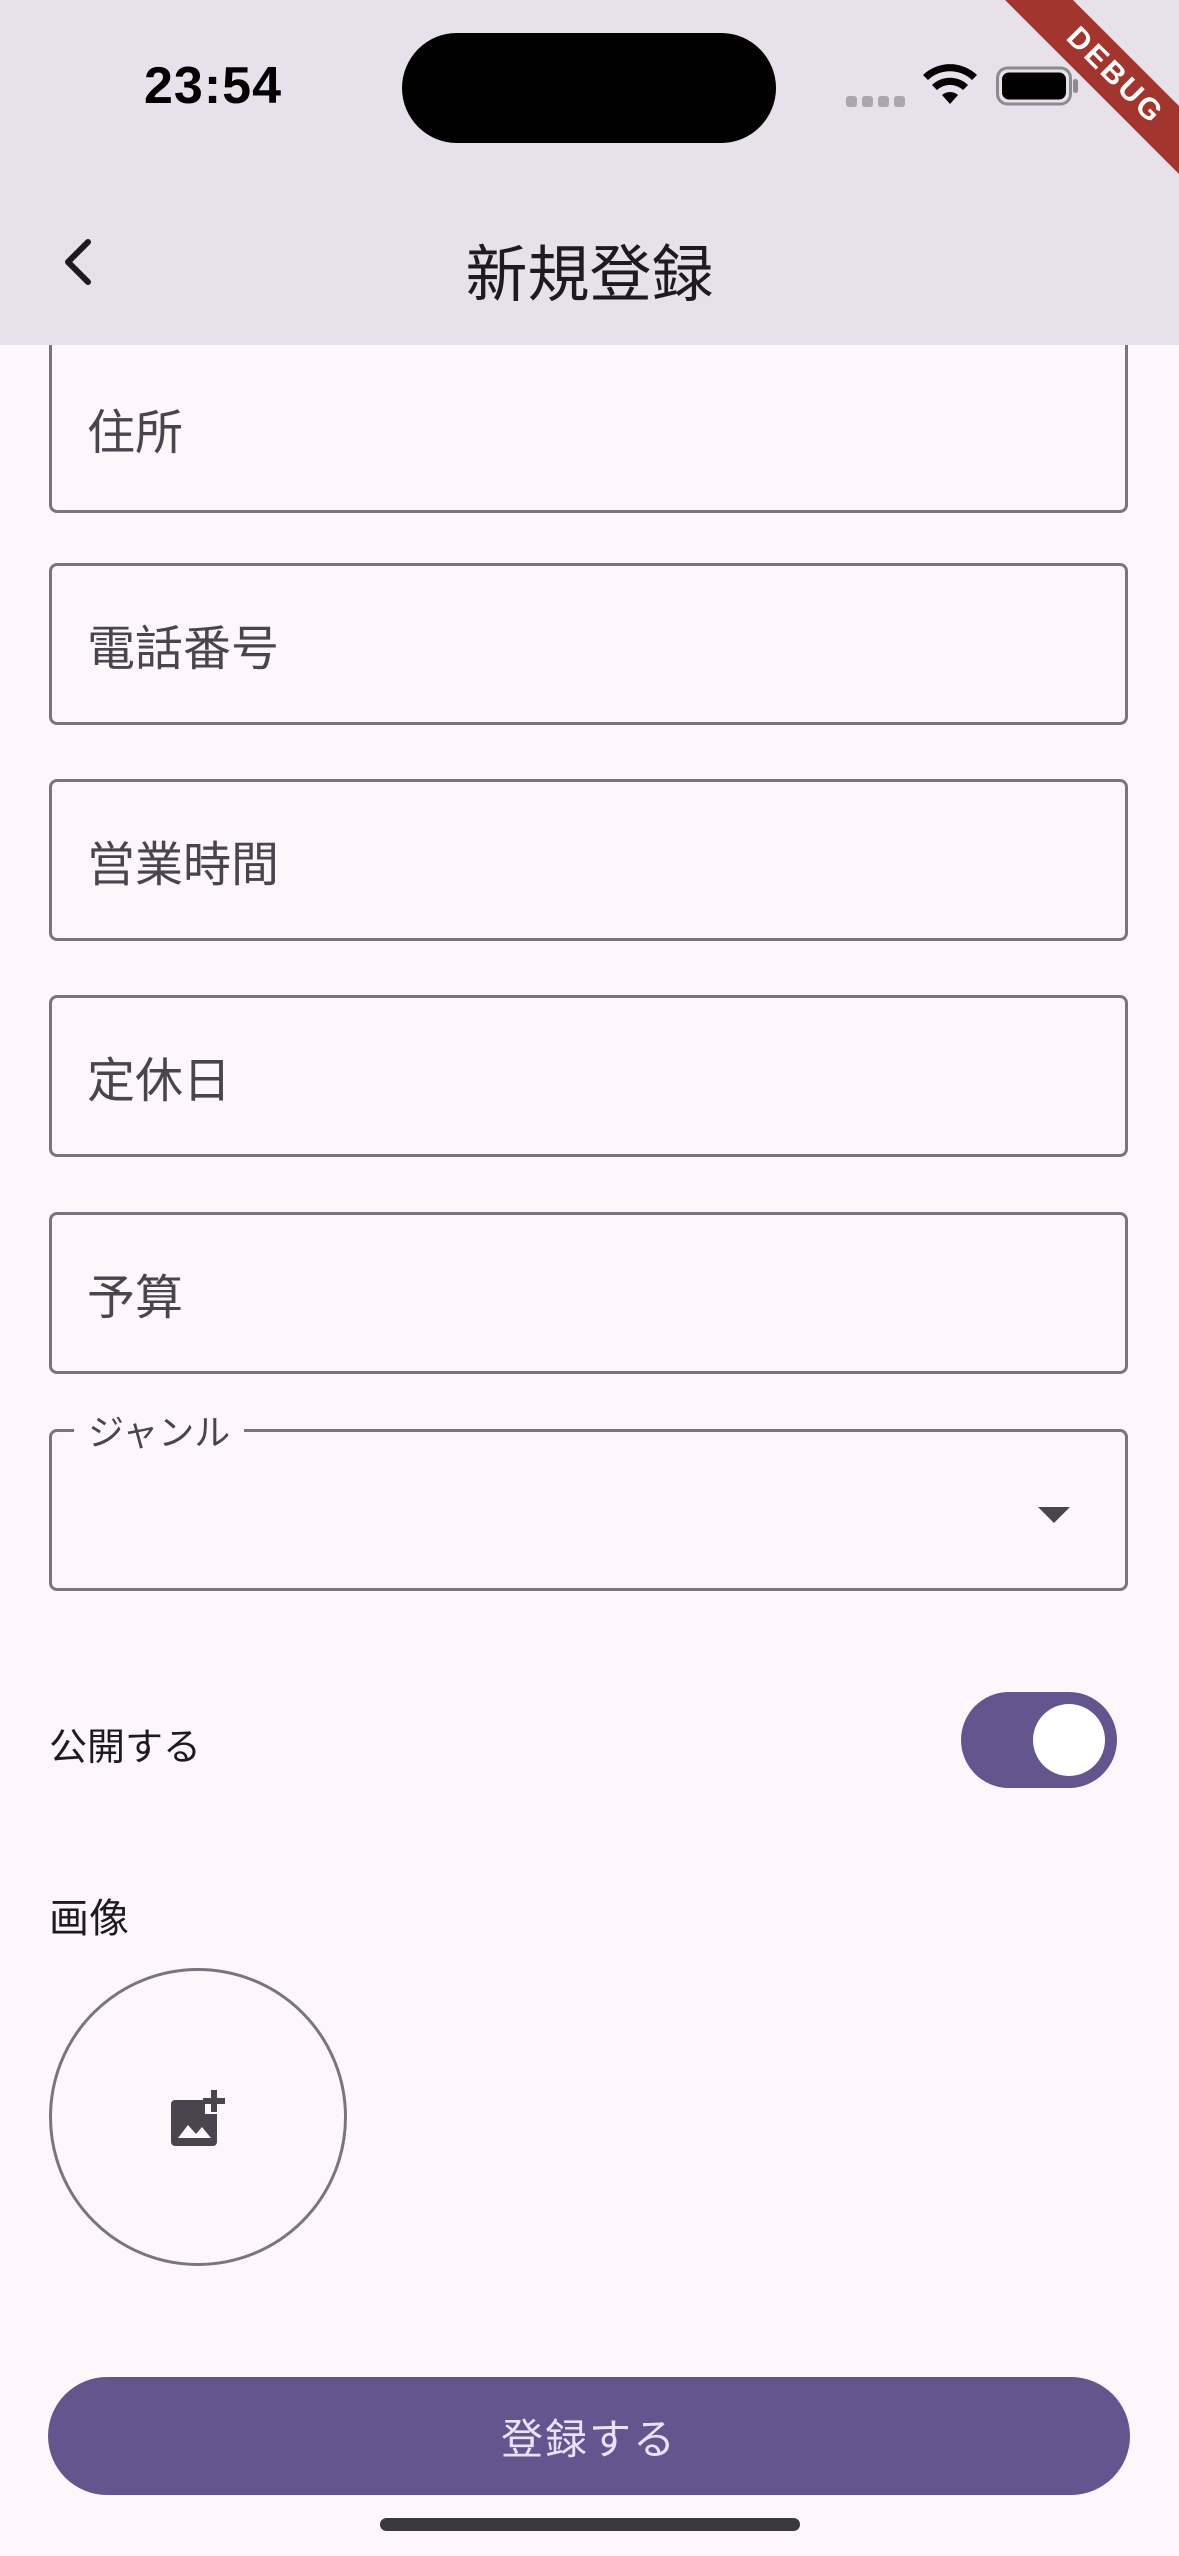 This screenshot has height=2556, width=1179. I want to click on public-switch, so click(1039, 1740).